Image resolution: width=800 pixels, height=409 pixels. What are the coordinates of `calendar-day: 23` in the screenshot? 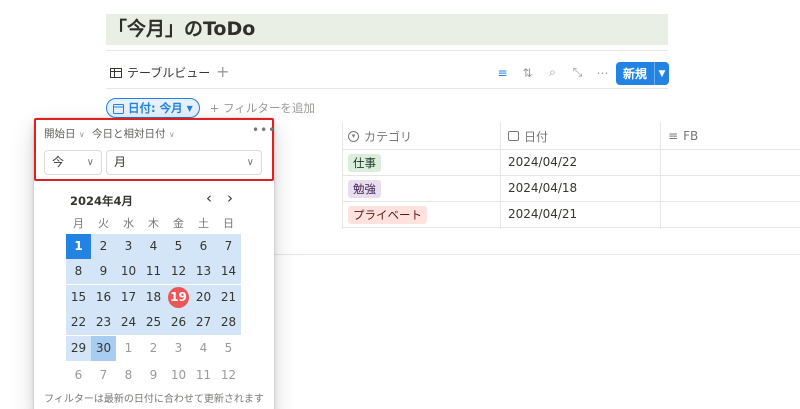 It's located at (103, 322).